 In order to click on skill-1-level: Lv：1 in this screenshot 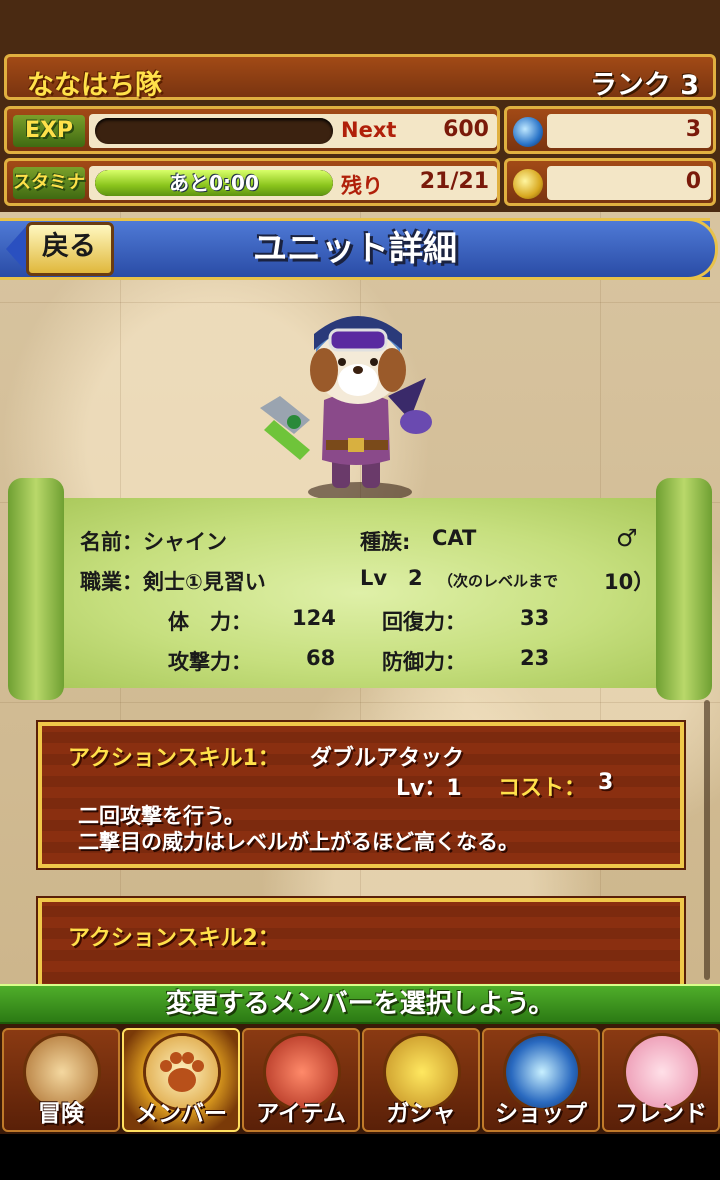, I will do `click(429, 788)`.